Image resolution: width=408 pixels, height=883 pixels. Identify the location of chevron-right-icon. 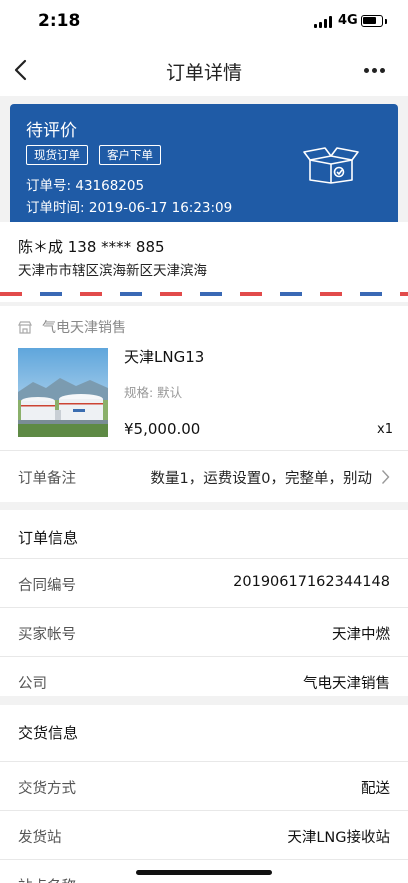
(385, 477).